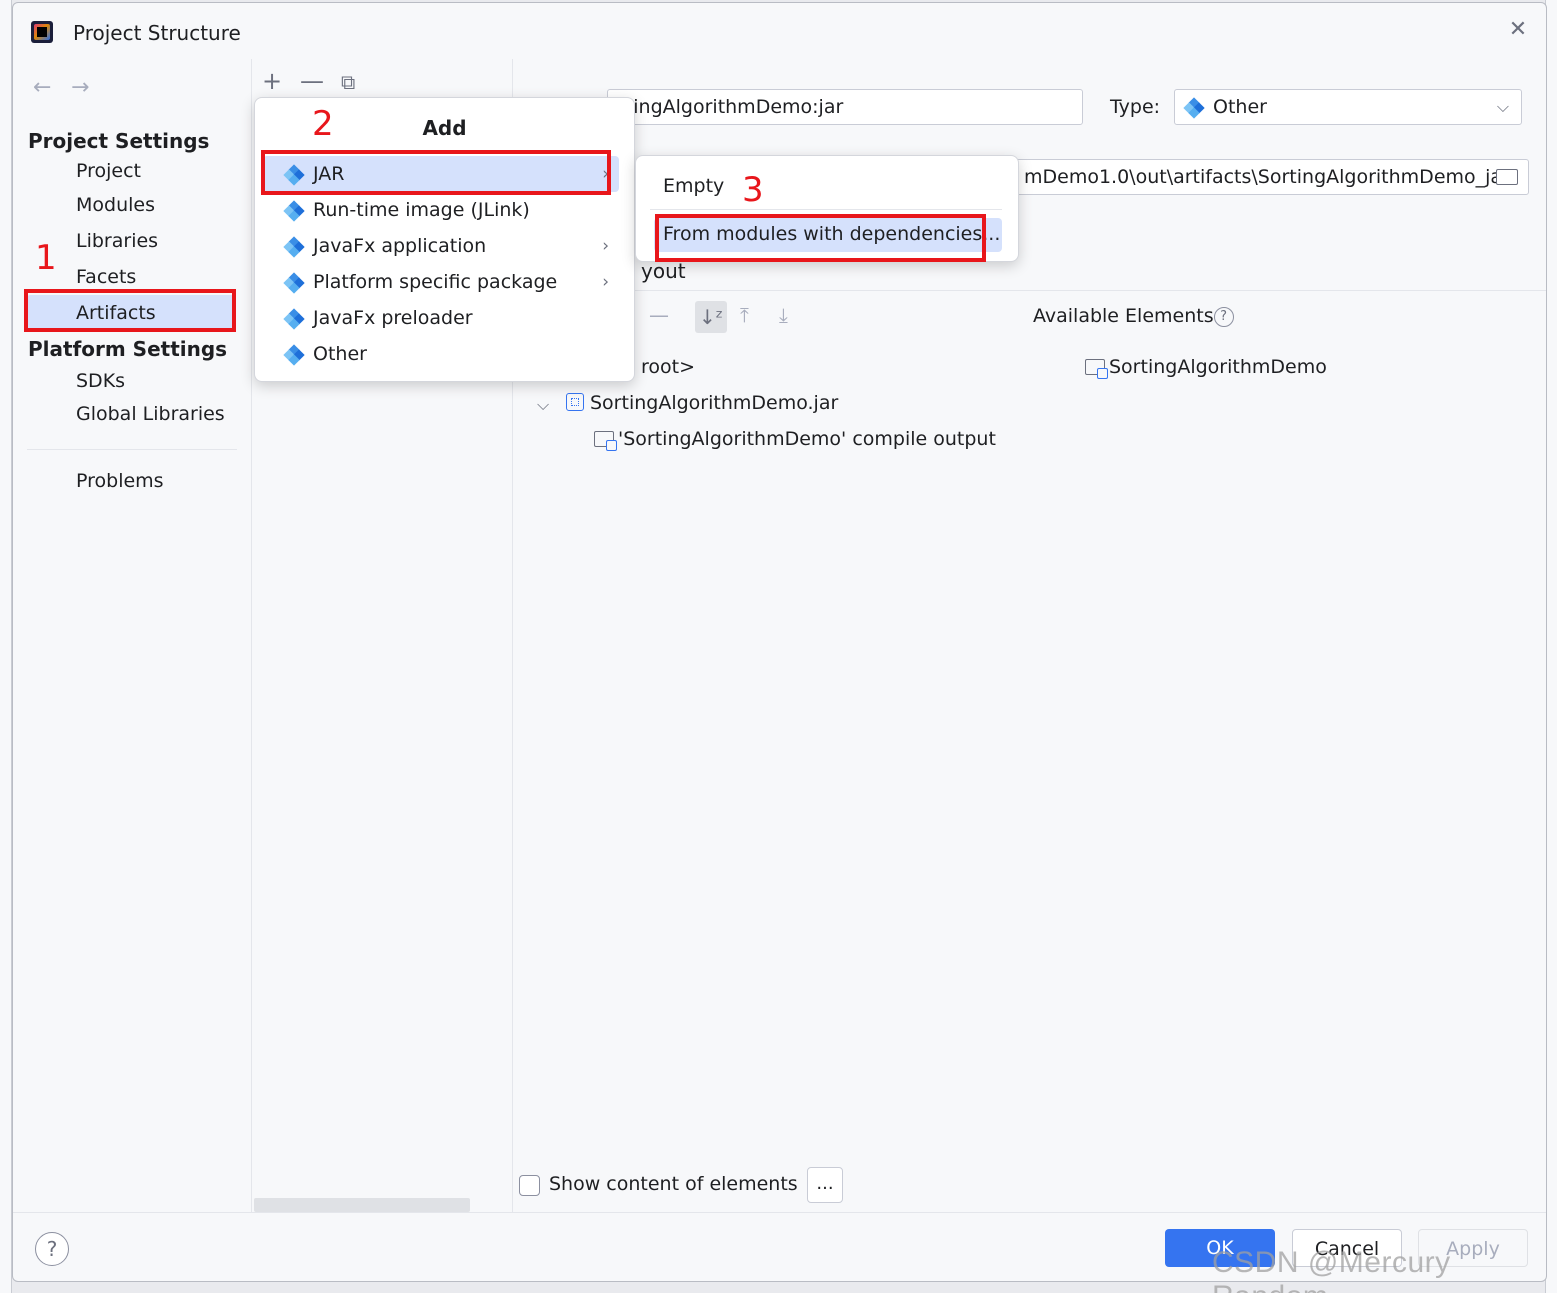 The height and width of the screenshot is (1293, 1557). What do you see at coordinates (779, 31) in the screenshot?
I see `title-bar: Project Structure ✕` at bounding box center [779, 31].